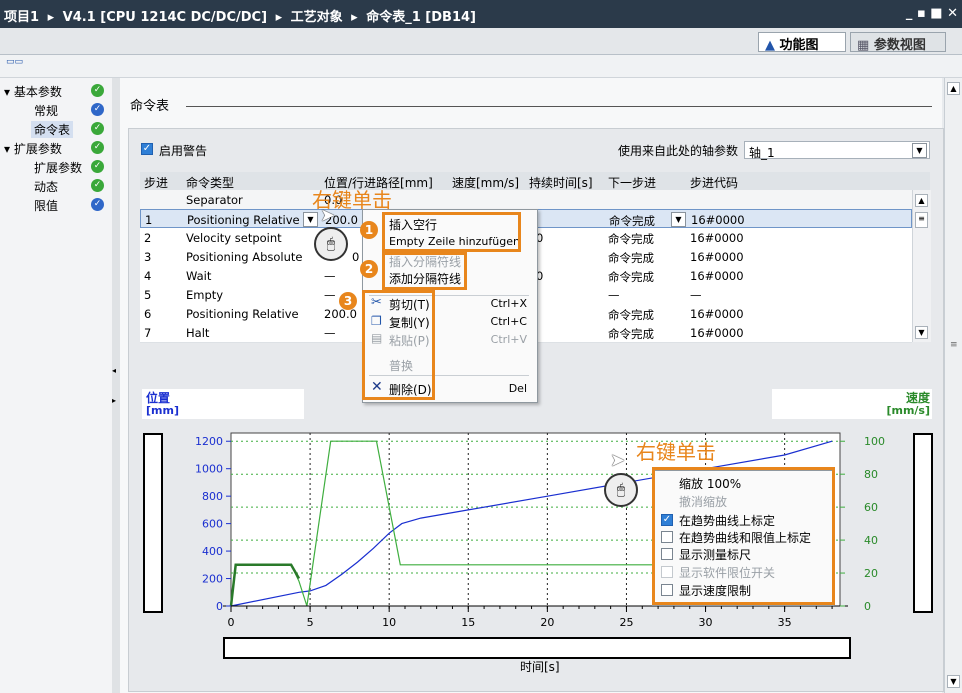 This screenshot has height=693, width=962. What do you see at coordinates (33, 148) in the screenshot?
I see `nav-extended-params: ▾ 扩展参数` at bounding box center [33, 148].